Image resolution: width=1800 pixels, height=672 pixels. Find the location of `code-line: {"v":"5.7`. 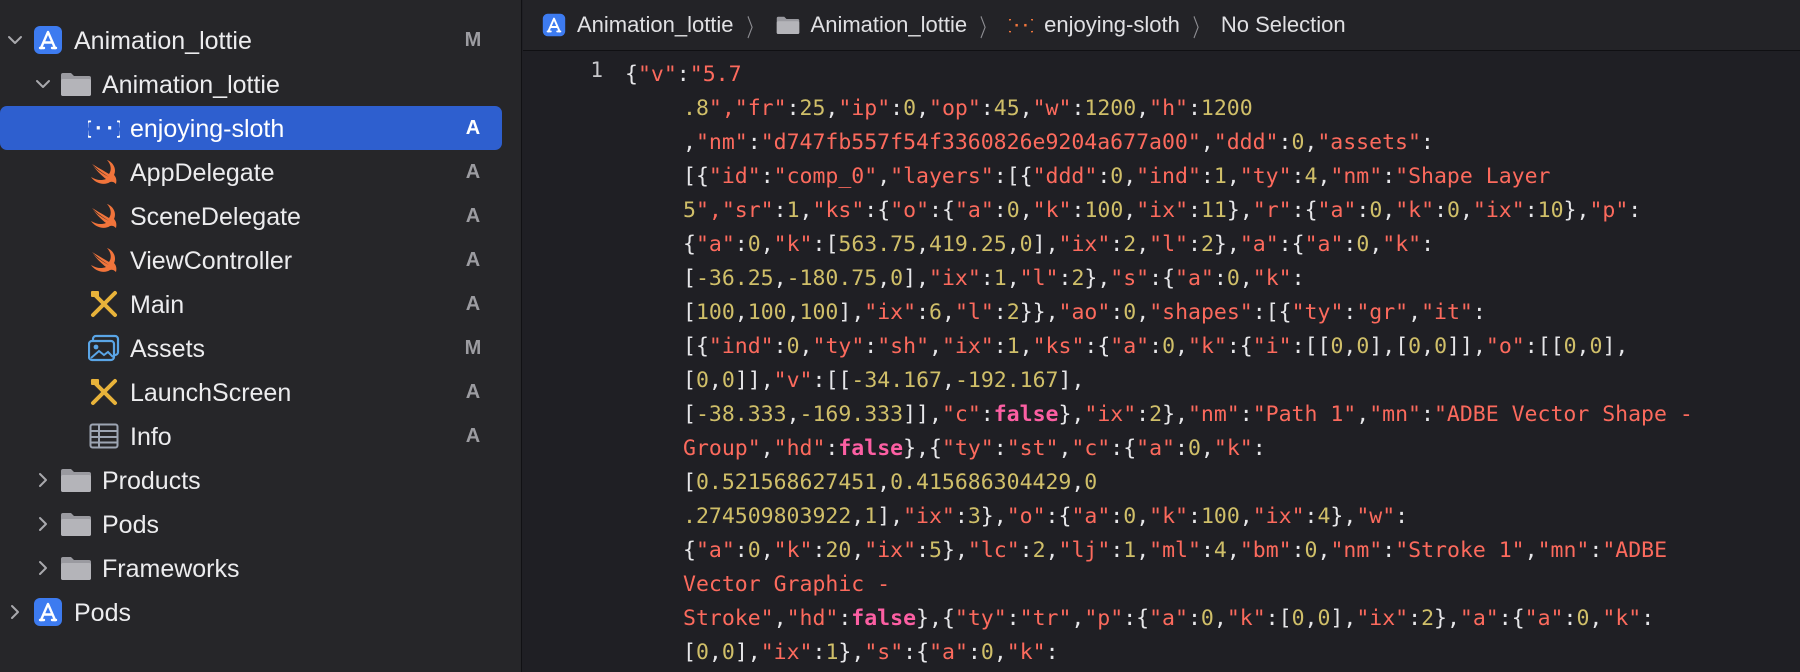

code-line: {"v":"5.7 is located at coordinates (1212, 75).